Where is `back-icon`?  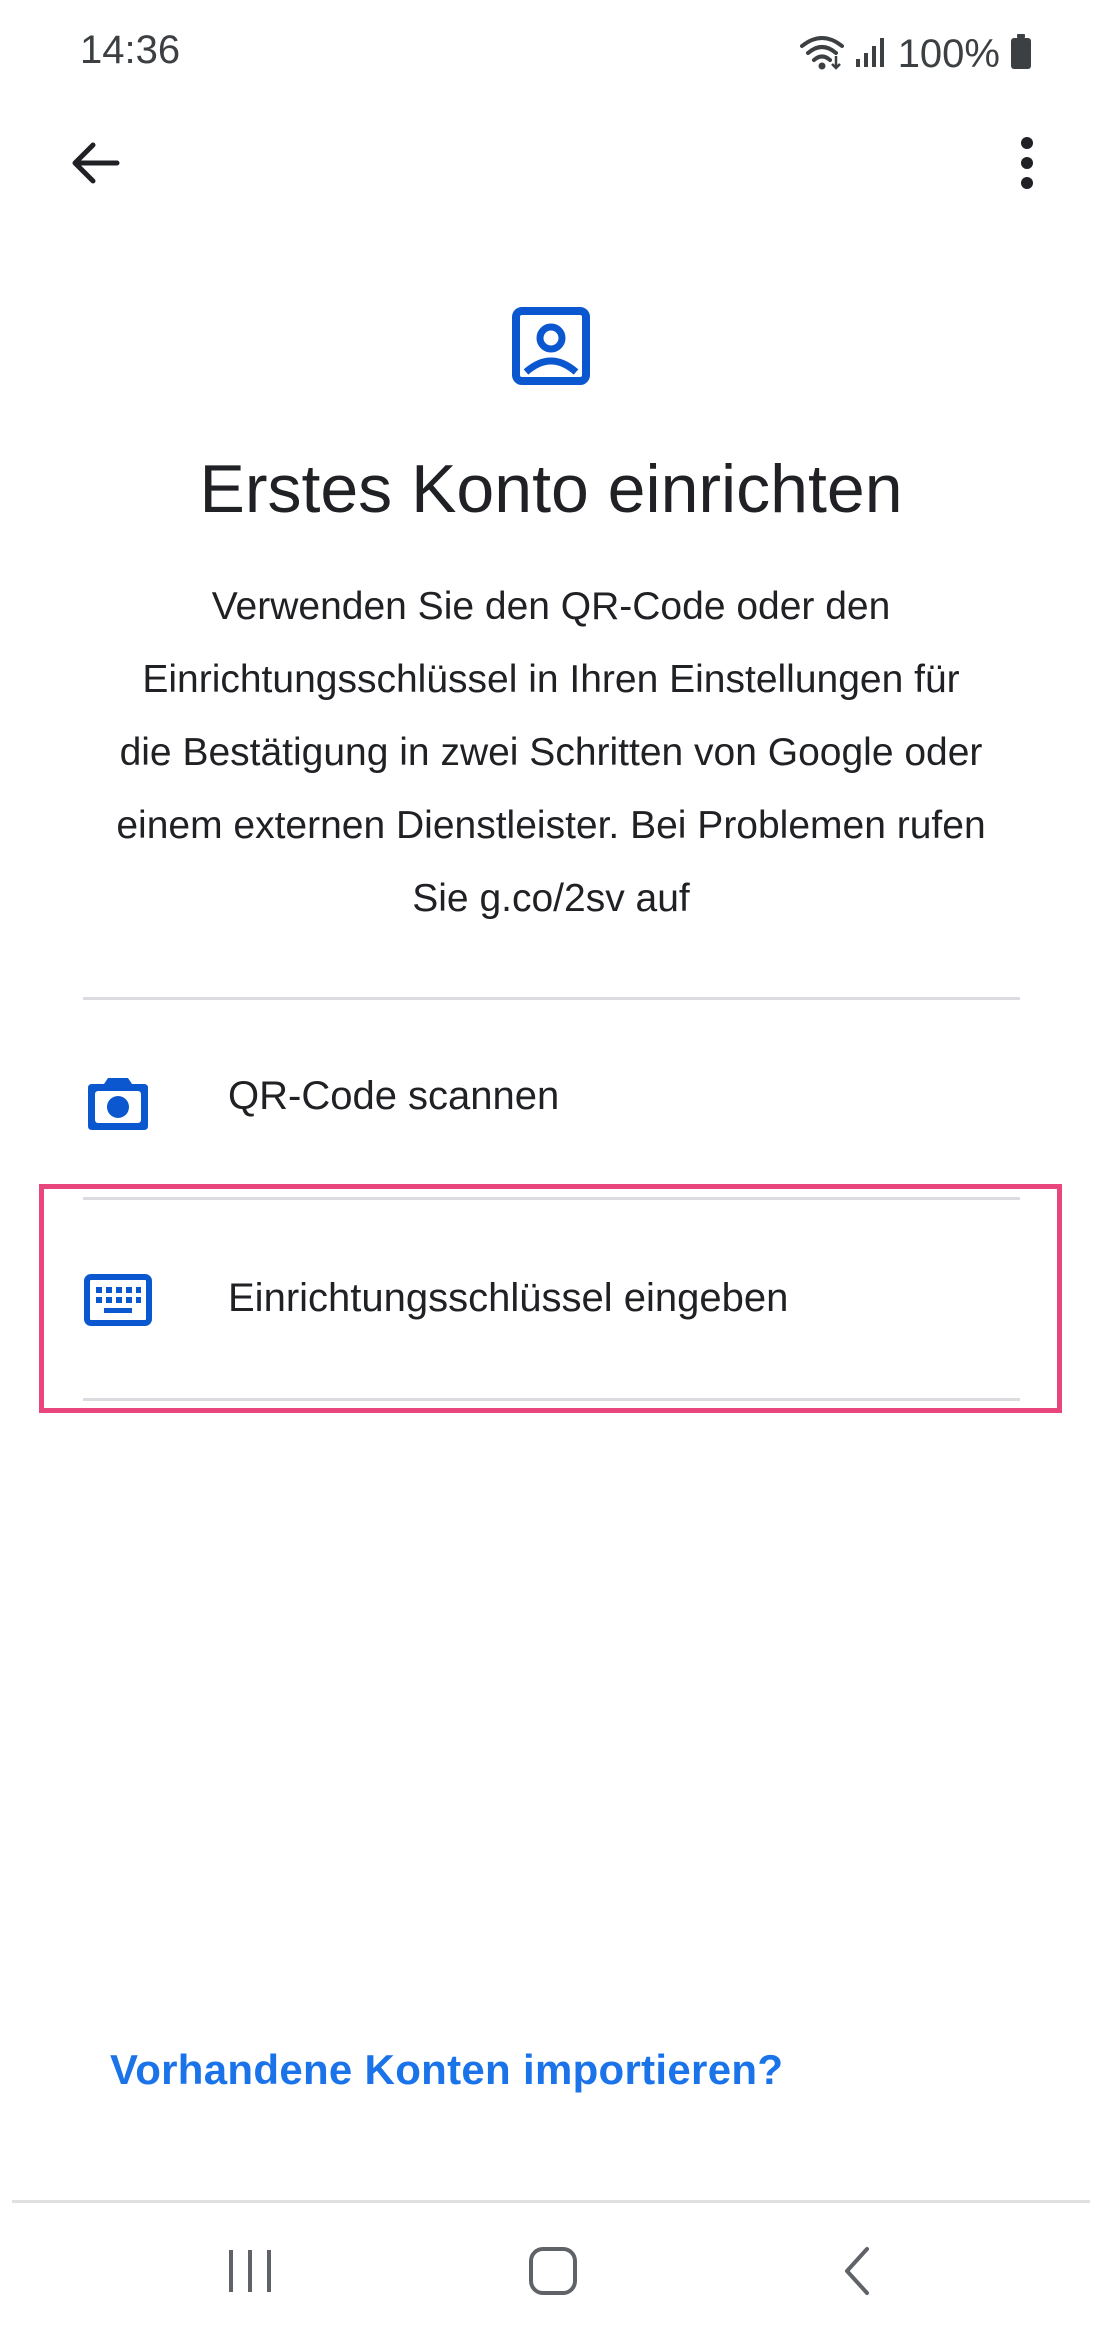
back-icon is located at coordinates (857, 2273).